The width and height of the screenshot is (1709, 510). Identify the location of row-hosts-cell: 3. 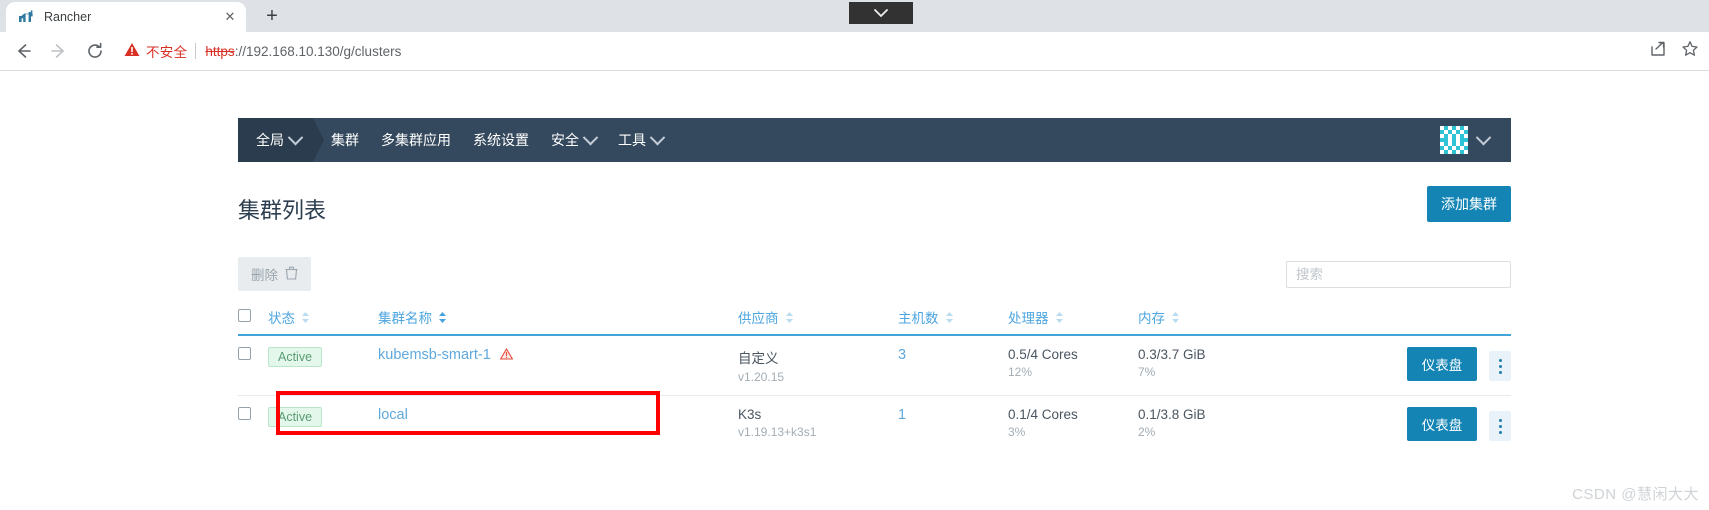
(953, 365).